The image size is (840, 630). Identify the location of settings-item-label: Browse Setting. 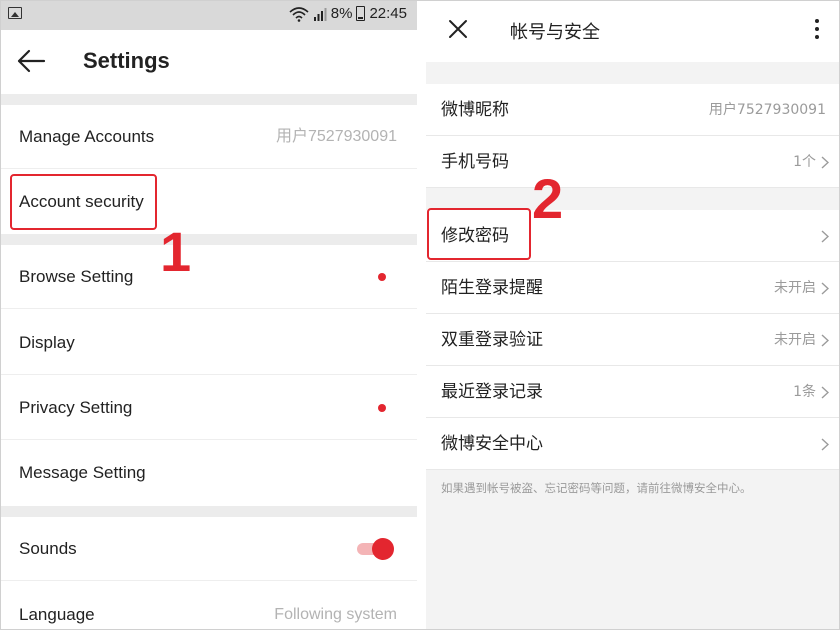
(76, 276).